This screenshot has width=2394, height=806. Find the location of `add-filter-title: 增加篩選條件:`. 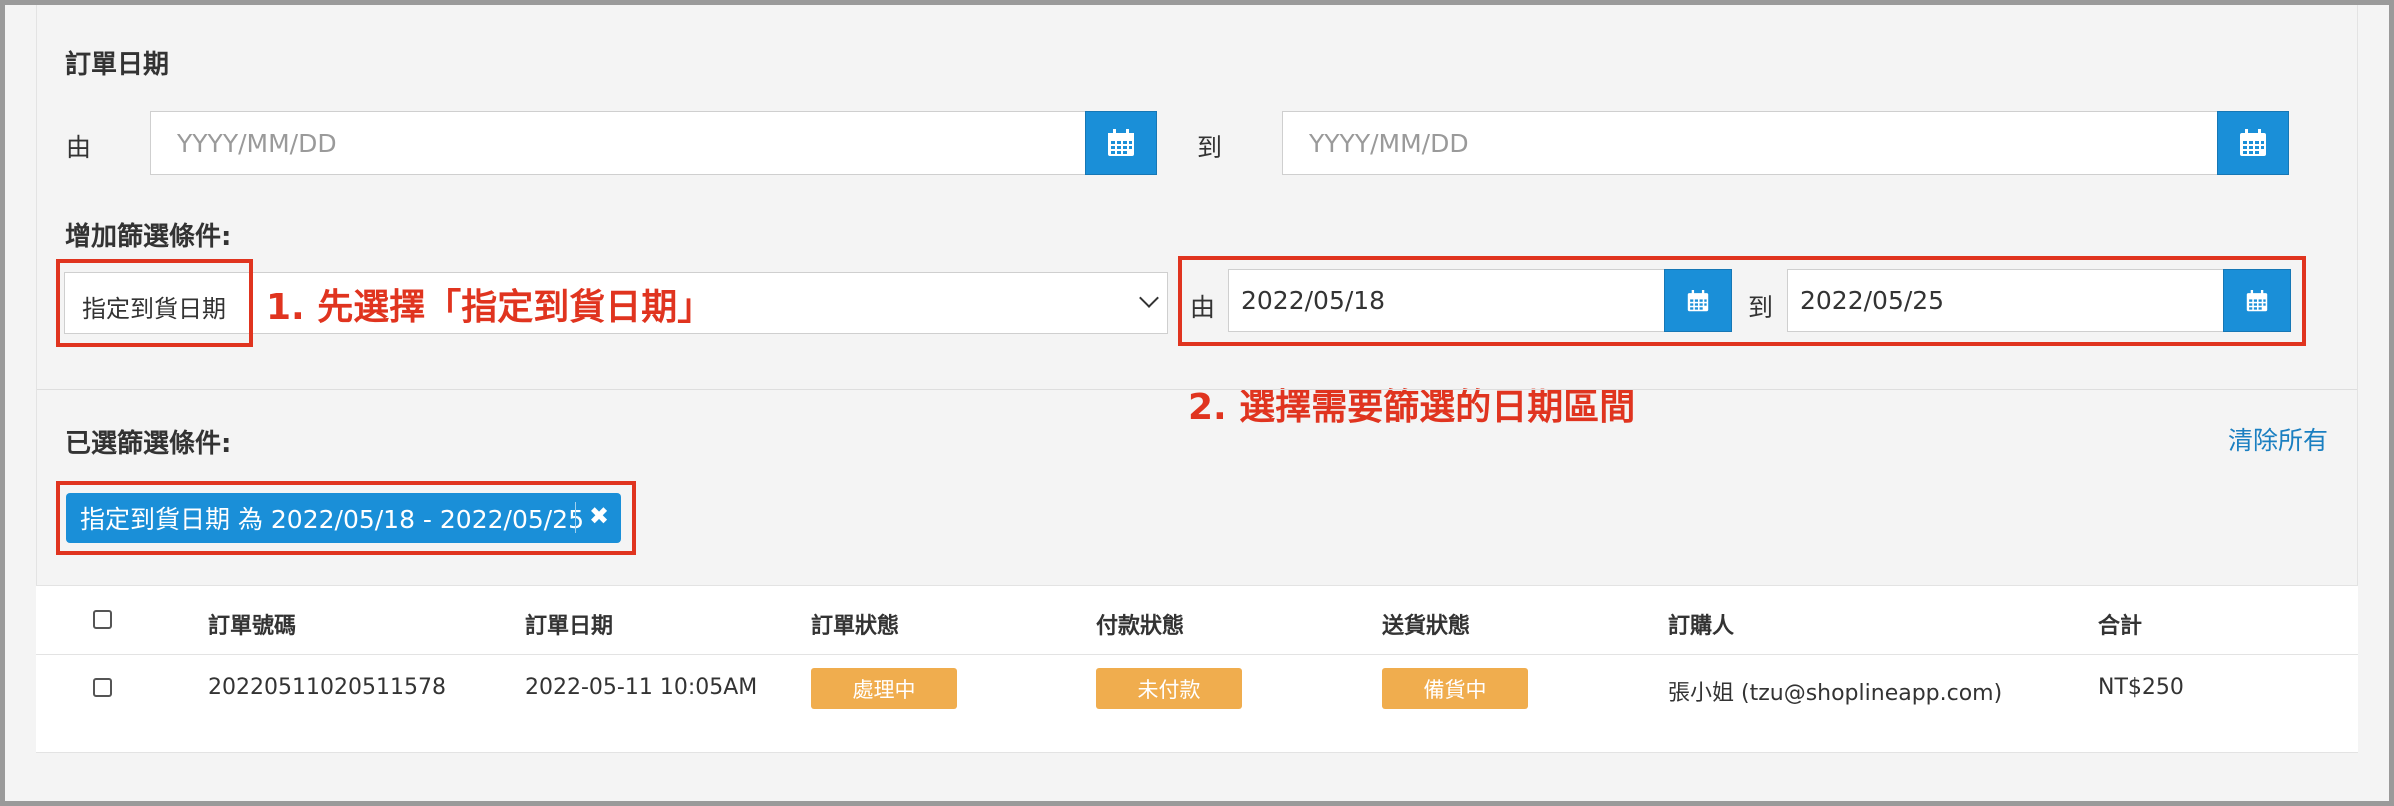

add-filter-title: 增加篩選條件: is located at coordinates (148, 237).